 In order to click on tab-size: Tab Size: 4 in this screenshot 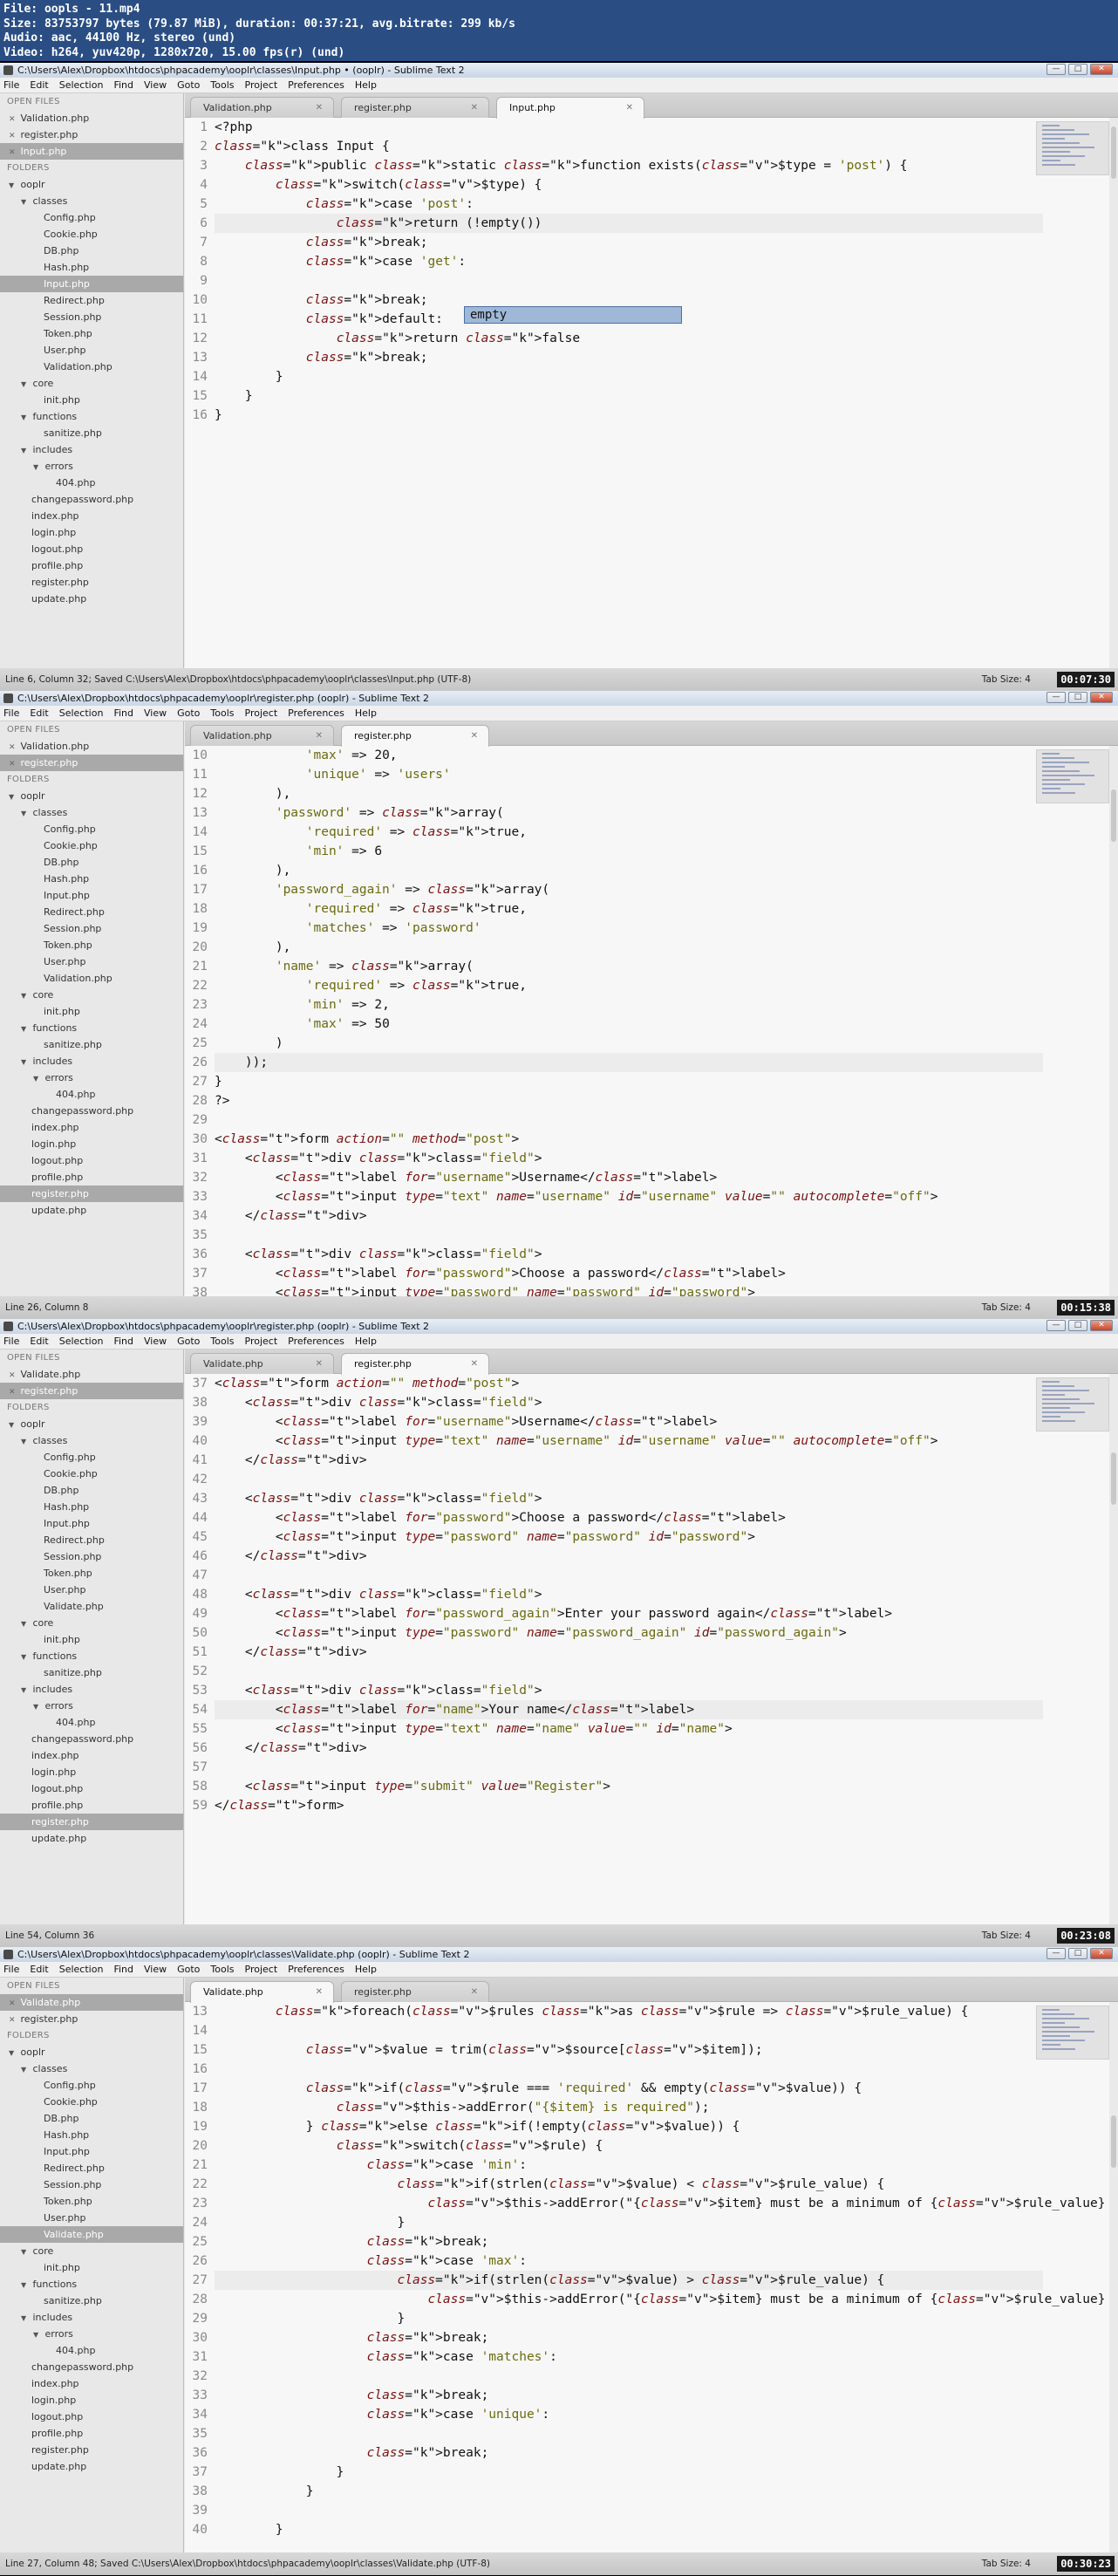, I will do `click(1006, 1307)`.